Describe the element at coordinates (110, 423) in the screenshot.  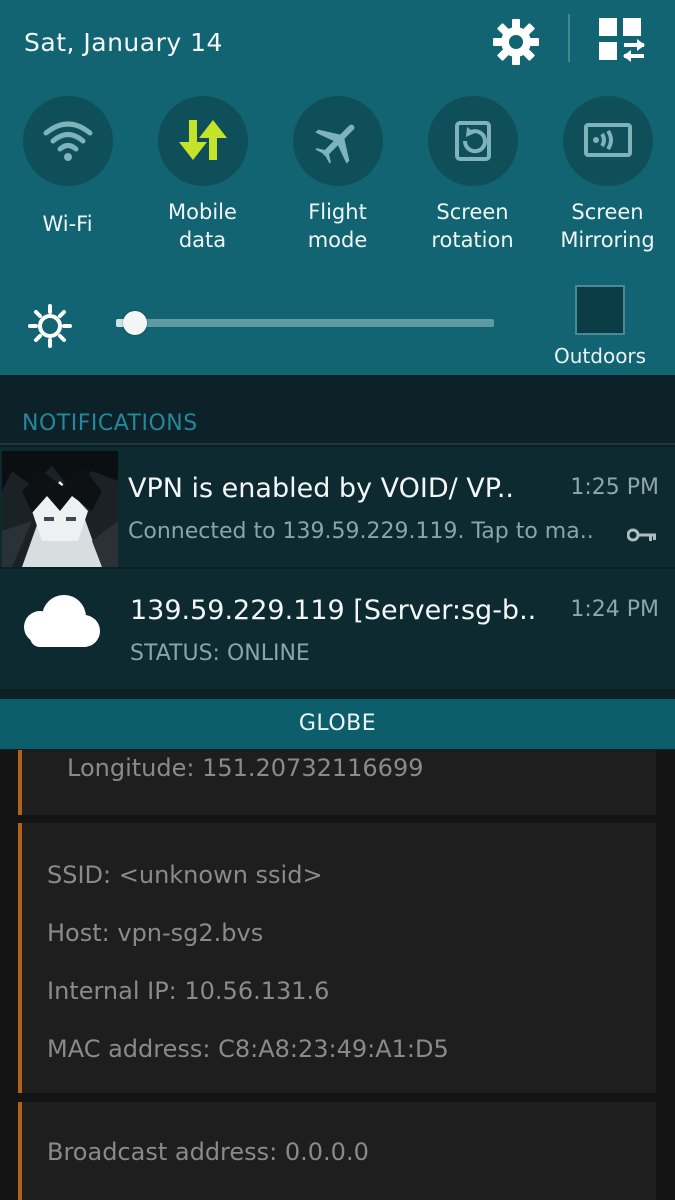
I see `notifications-title: NOTIFICATIONS` at that location.